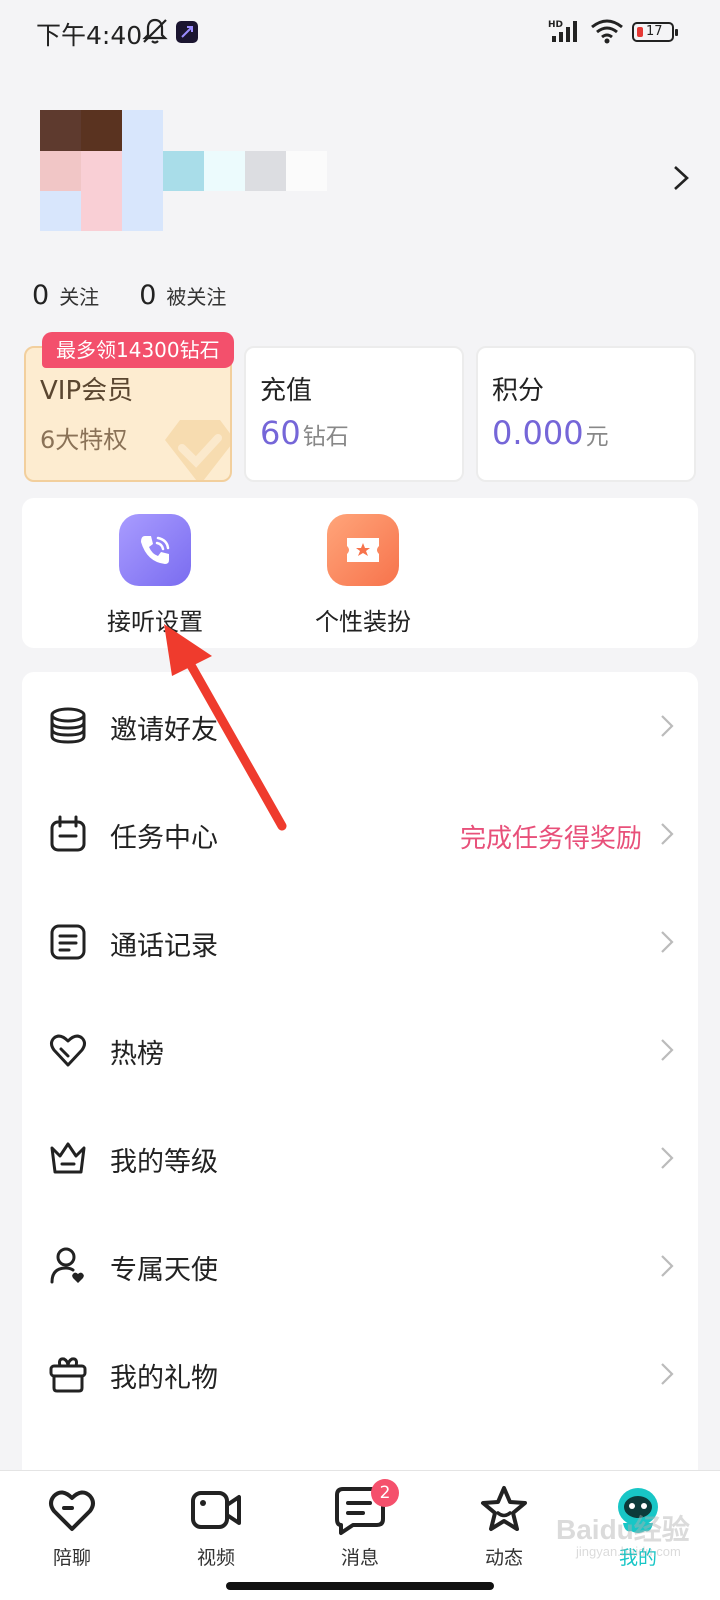  I want to click on nav-label: 视频, so click(215, 1558).